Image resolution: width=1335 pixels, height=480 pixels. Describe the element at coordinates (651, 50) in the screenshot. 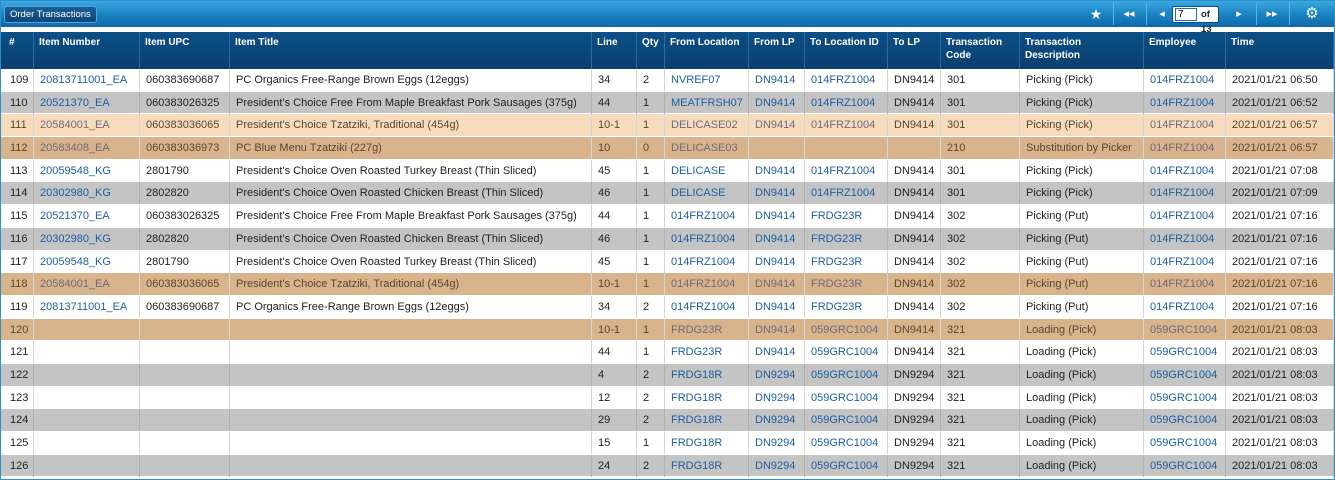

I see `column-header-qty: Qty` at that location.